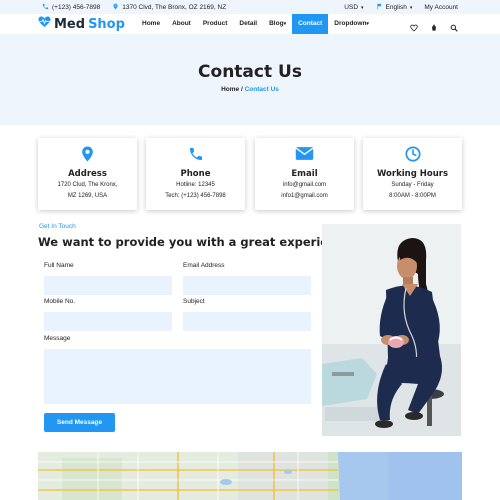 Image resolution: width=500 pixels, height=500 pixels. What do you see at coordinates (108, 285) in the screenshot?
I see `full-name-input` at bounding box center [108, 285].